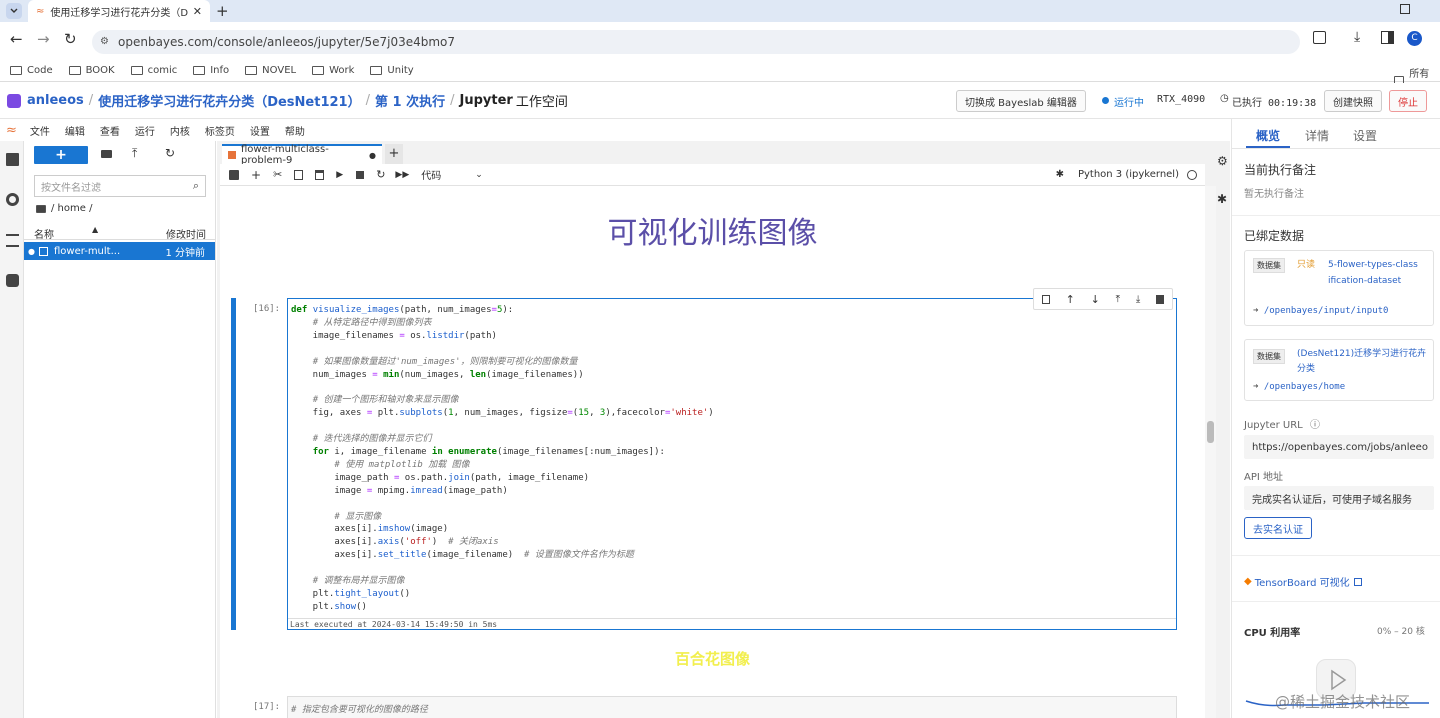 This screenshot has height=718, width=1440. Describe the element at coordinates (197, 11) in the screenshot. I see `close-icon: ✕` at that location.